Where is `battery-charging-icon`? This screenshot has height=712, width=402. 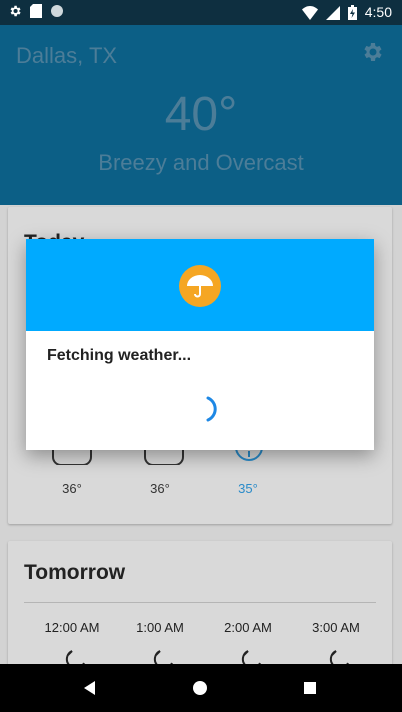
battery-charging-icon is located at coordinates (352, 12).